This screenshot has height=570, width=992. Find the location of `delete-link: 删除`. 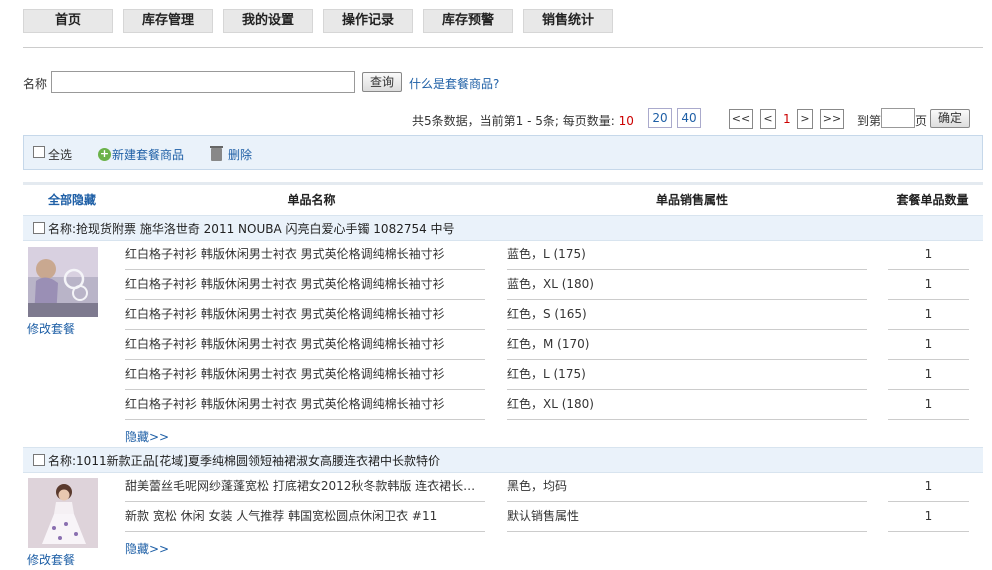

delete-link: 删除 is located at coordinates (240, 154).